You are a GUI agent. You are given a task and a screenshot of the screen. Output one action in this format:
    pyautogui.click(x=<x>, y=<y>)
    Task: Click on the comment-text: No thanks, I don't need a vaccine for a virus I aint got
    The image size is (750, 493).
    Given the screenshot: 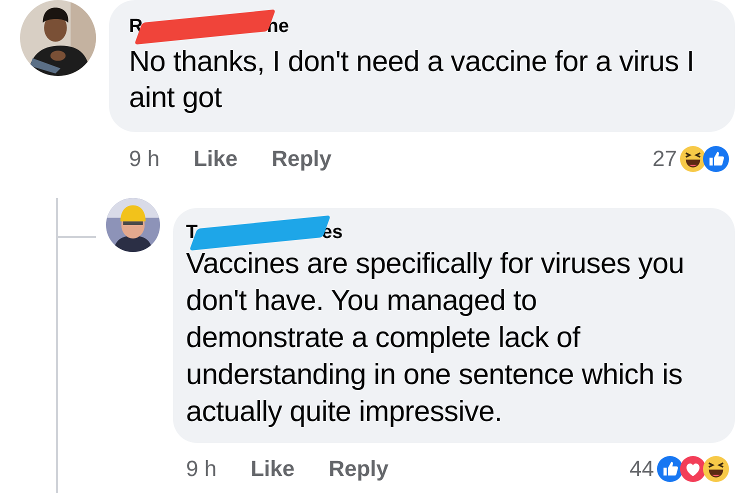 What is the action you would take?
    pyautogui.click(x=412, y=80)
    